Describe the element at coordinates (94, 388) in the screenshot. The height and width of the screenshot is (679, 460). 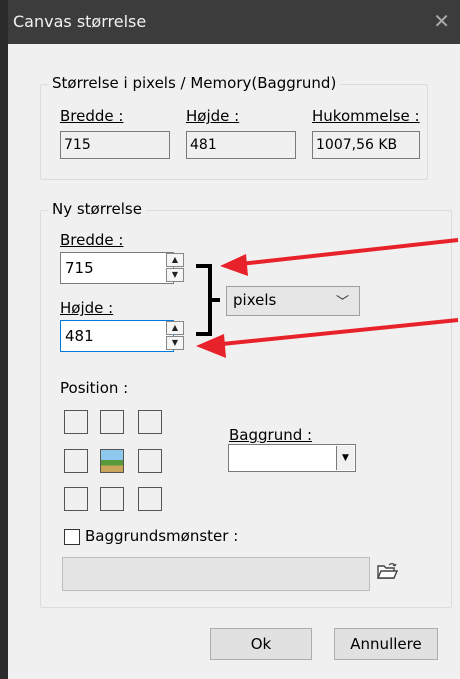
I see `position-label: Position :` at that location.